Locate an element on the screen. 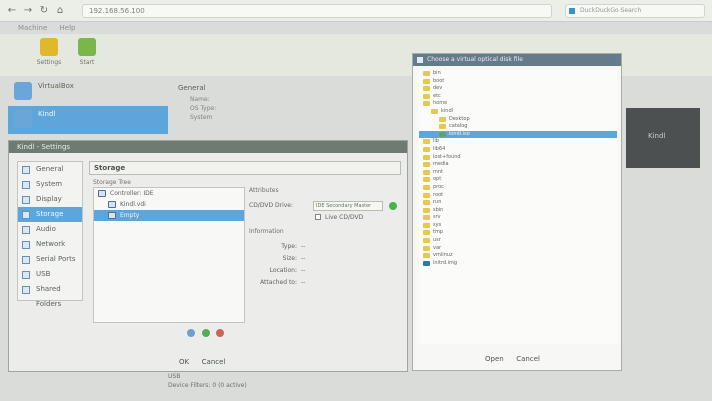 Image resolution: width=712 pixels, height=401 pixels. file-icon is located at coordinates (426, 263).